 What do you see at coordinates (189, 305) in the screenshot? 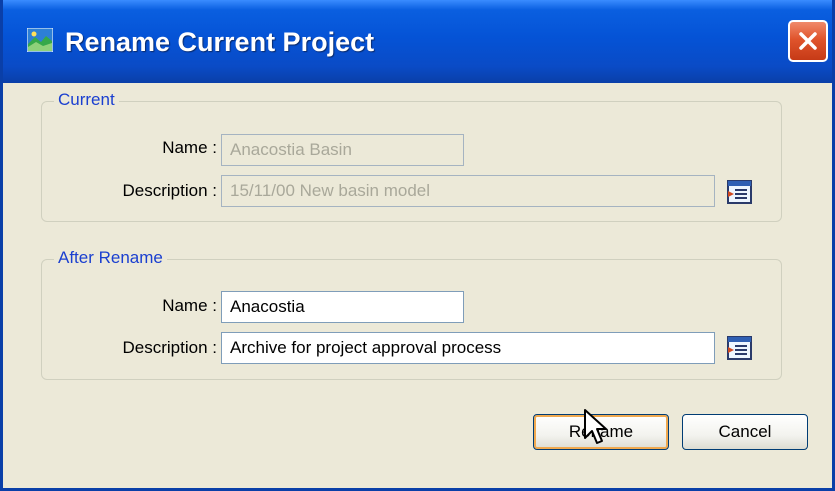
I see `after-name-label: Name :` at bounding box center [189, 305].